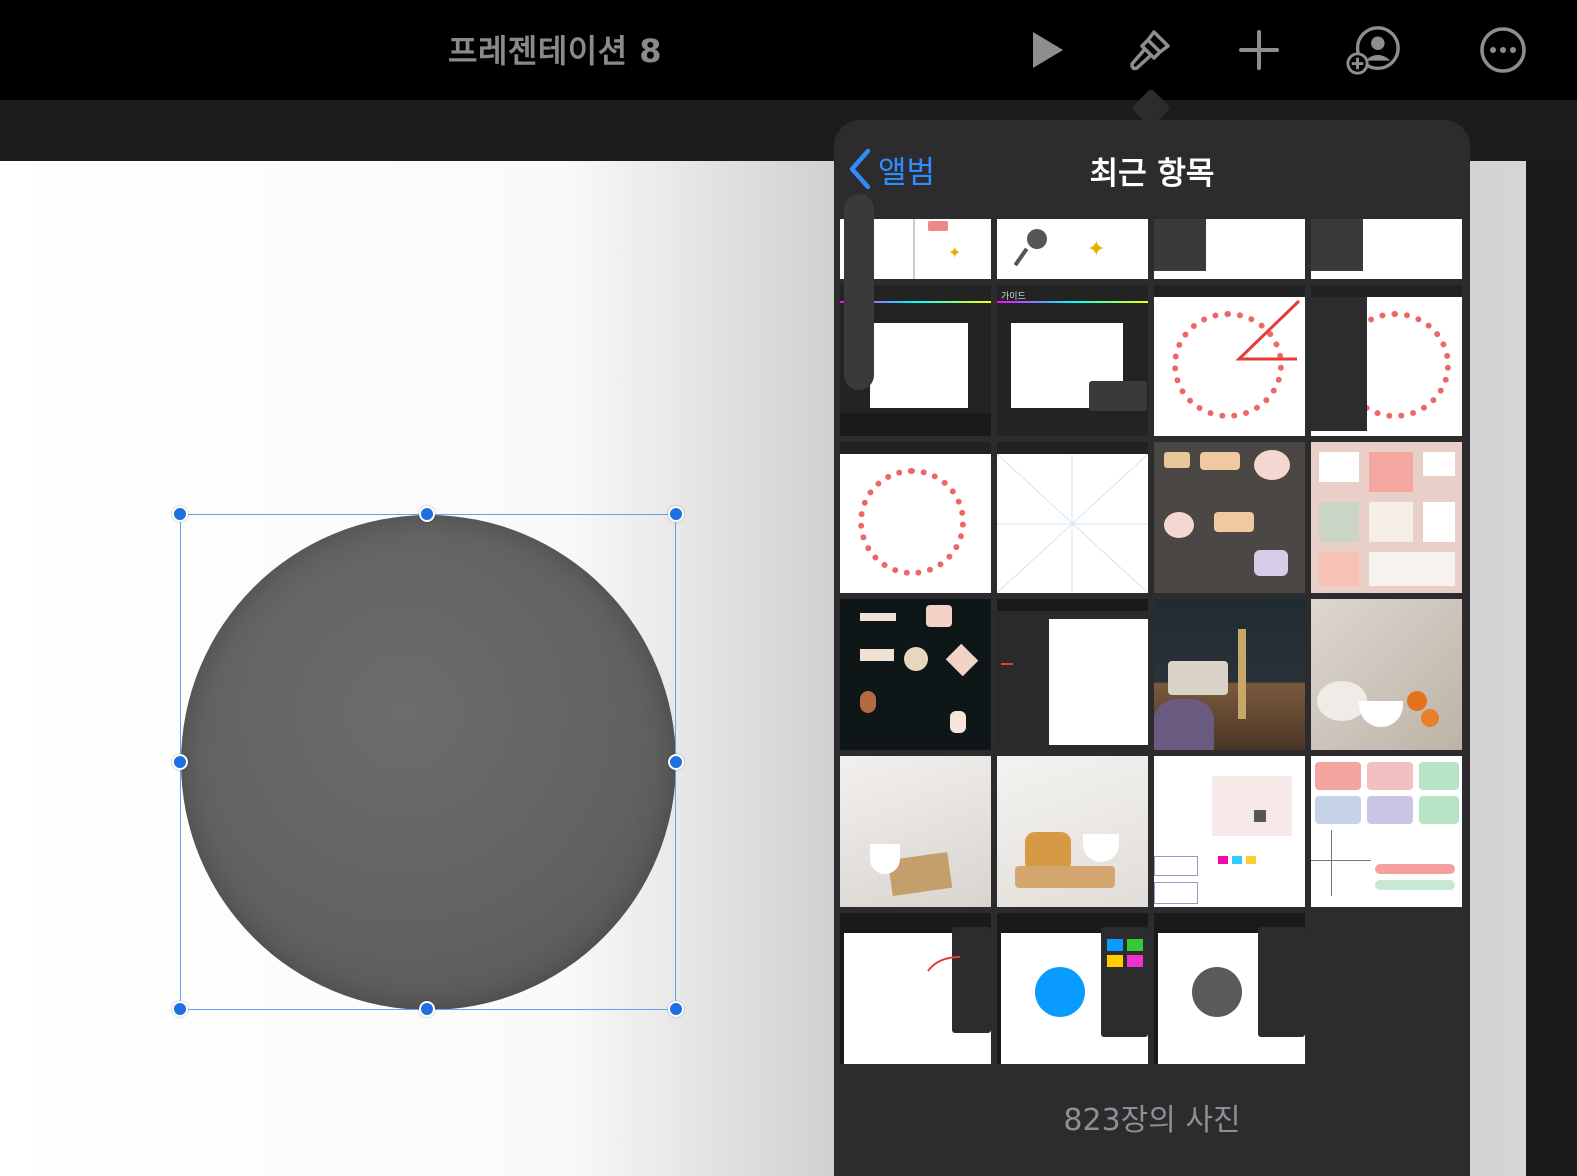 The image size is (1577, 1176). I want to click on collaborate-icon, so click(1373, 50).